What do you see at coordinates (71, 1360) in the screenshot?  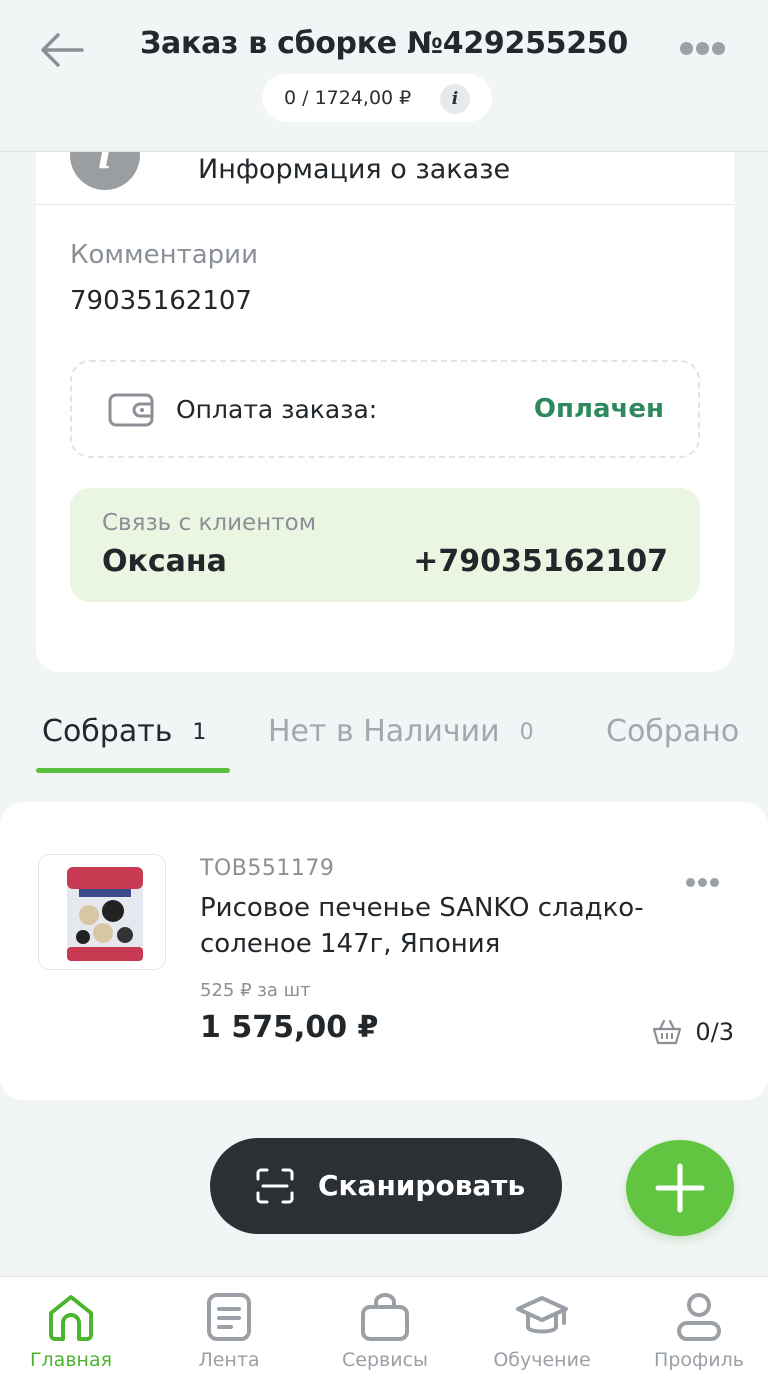 I see `nav-label: Главная` at bounding box center [71, 1360].